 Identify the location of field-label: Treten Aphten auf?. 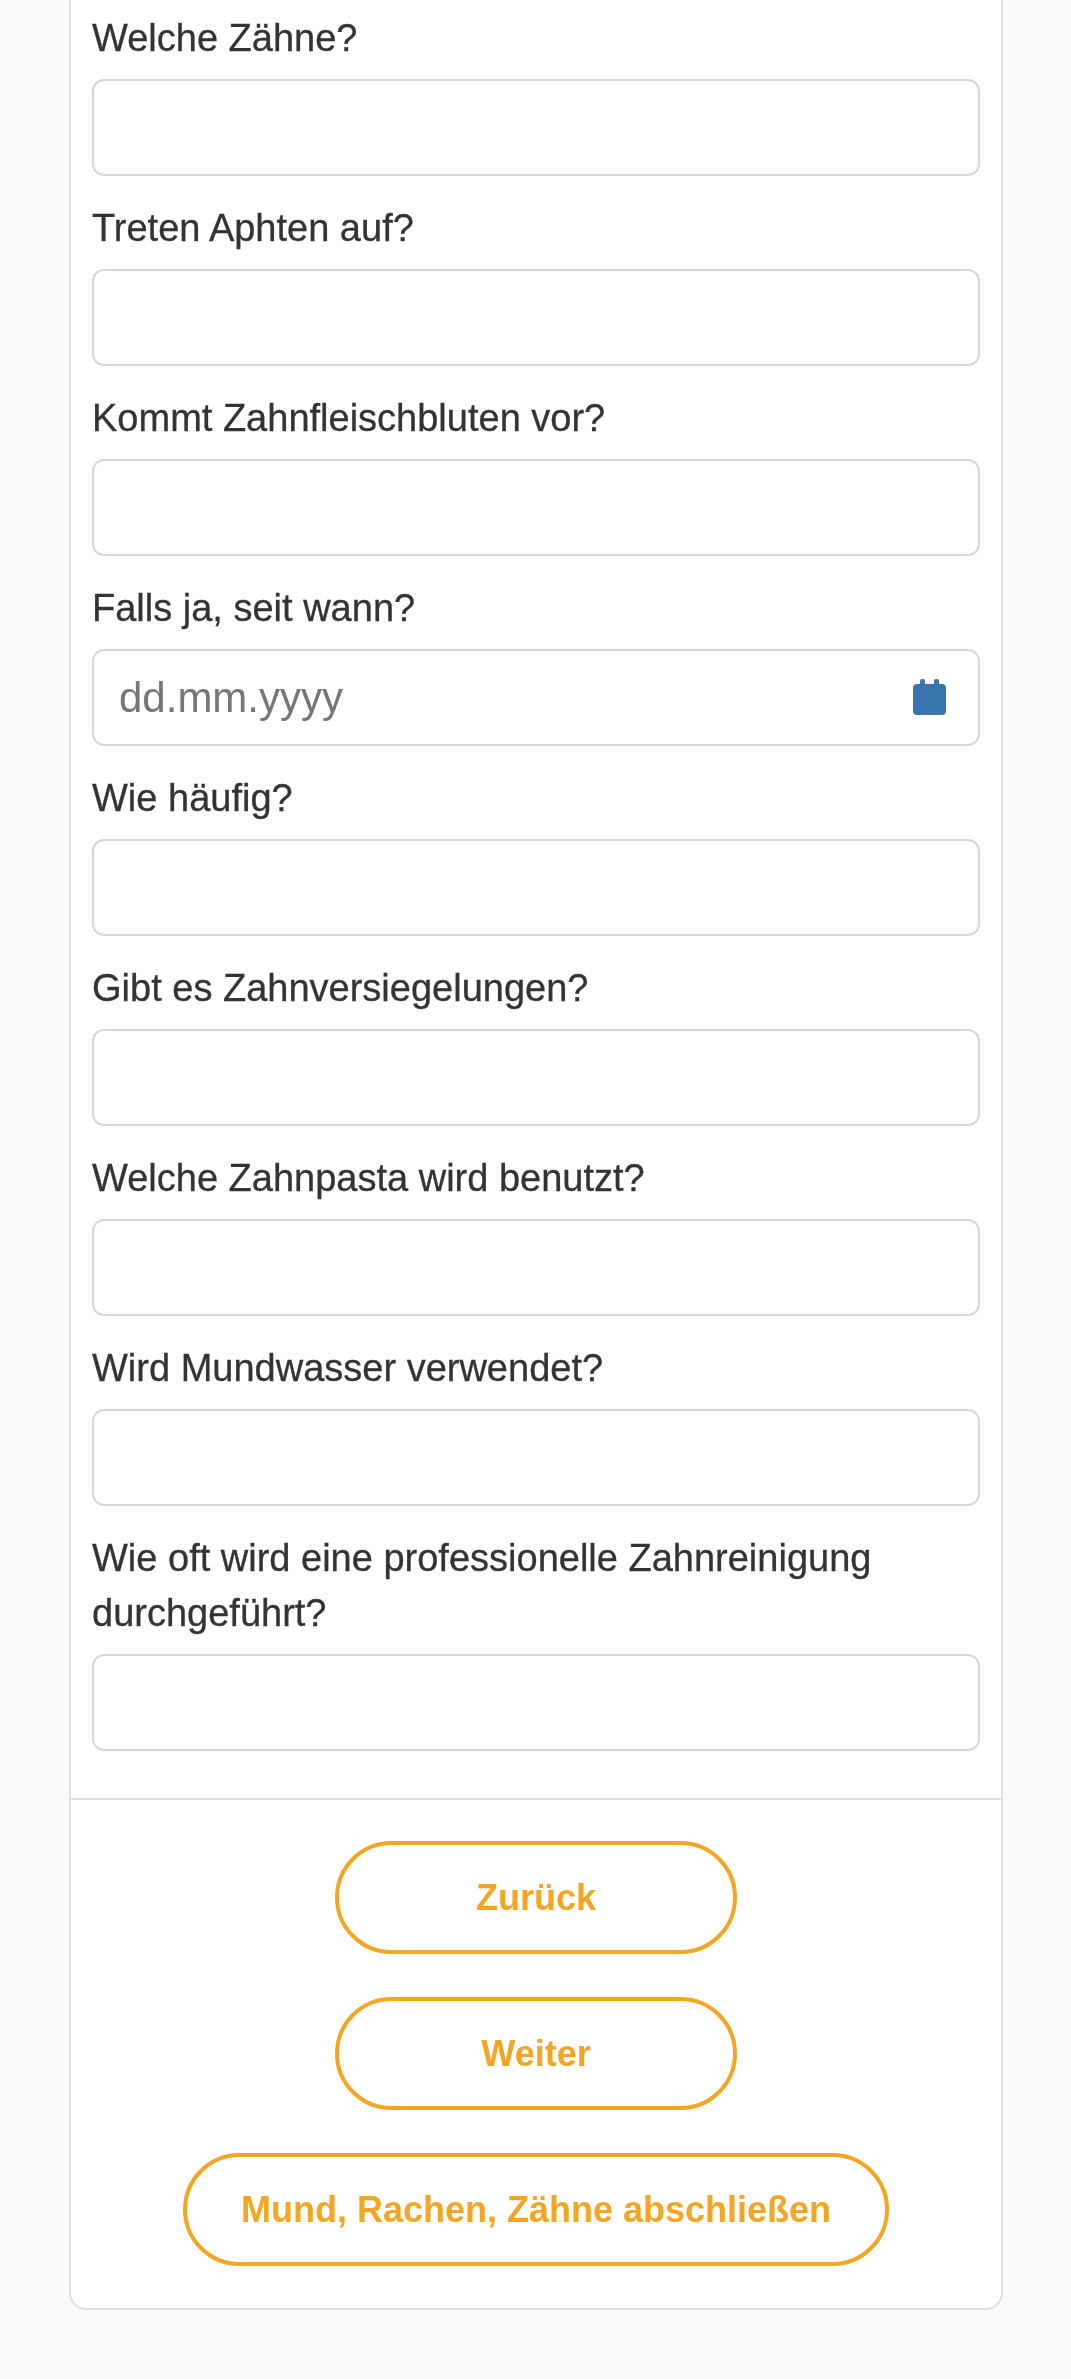
(253, 228).